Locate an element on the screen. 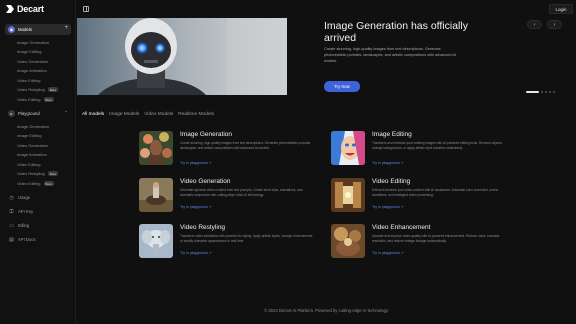 The width and height of the screenshot is (576, 324). robot-illustration is located at coordinates (182, 56).